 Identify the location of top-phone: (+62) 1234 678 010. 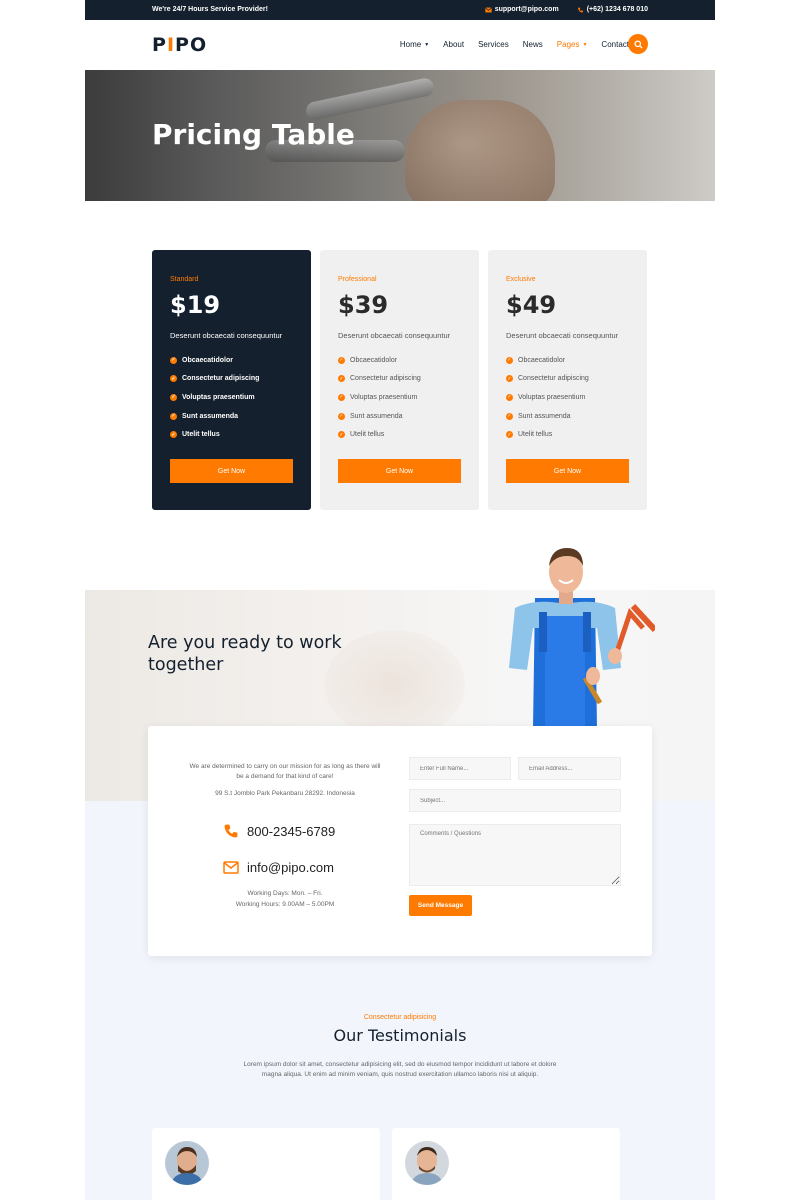
(612, 9).